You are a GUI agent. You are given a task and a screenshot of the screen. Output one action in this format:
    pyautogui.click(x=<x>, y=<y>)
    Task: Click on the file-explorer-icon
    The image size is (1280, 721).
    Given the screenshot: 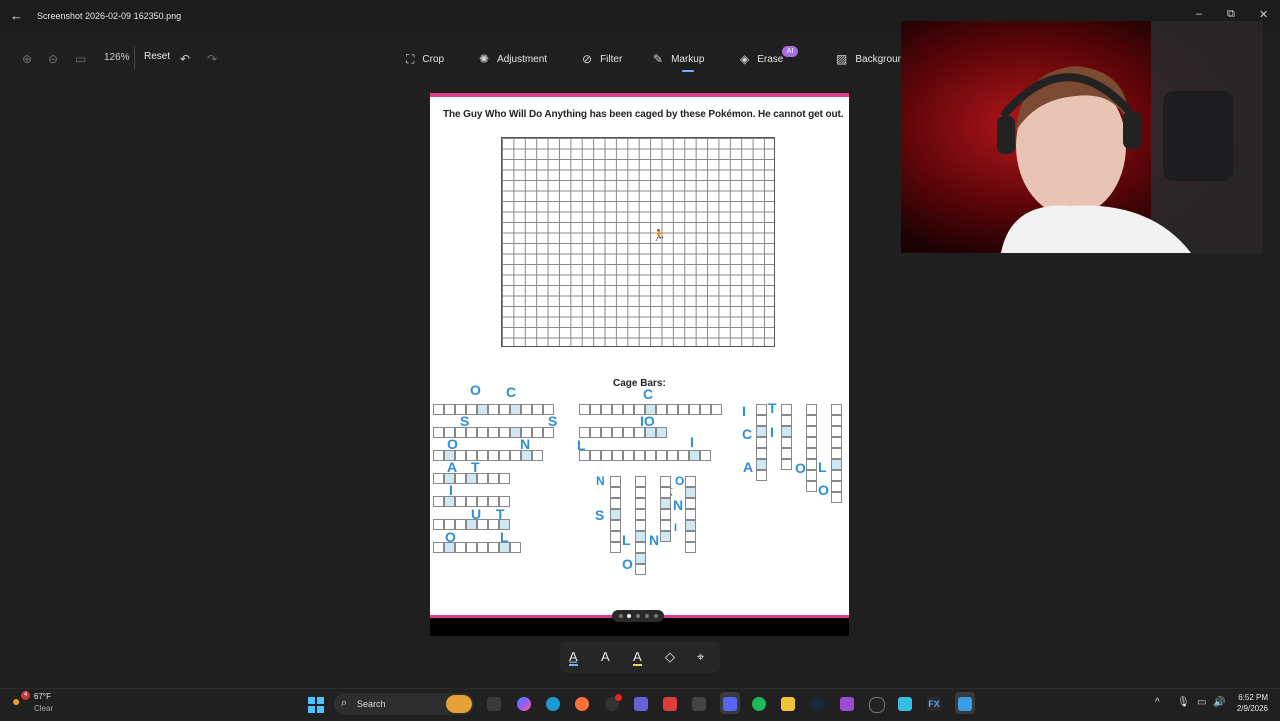 What is the action you would take?
    pyautogui.click(x=788, y=704)
    